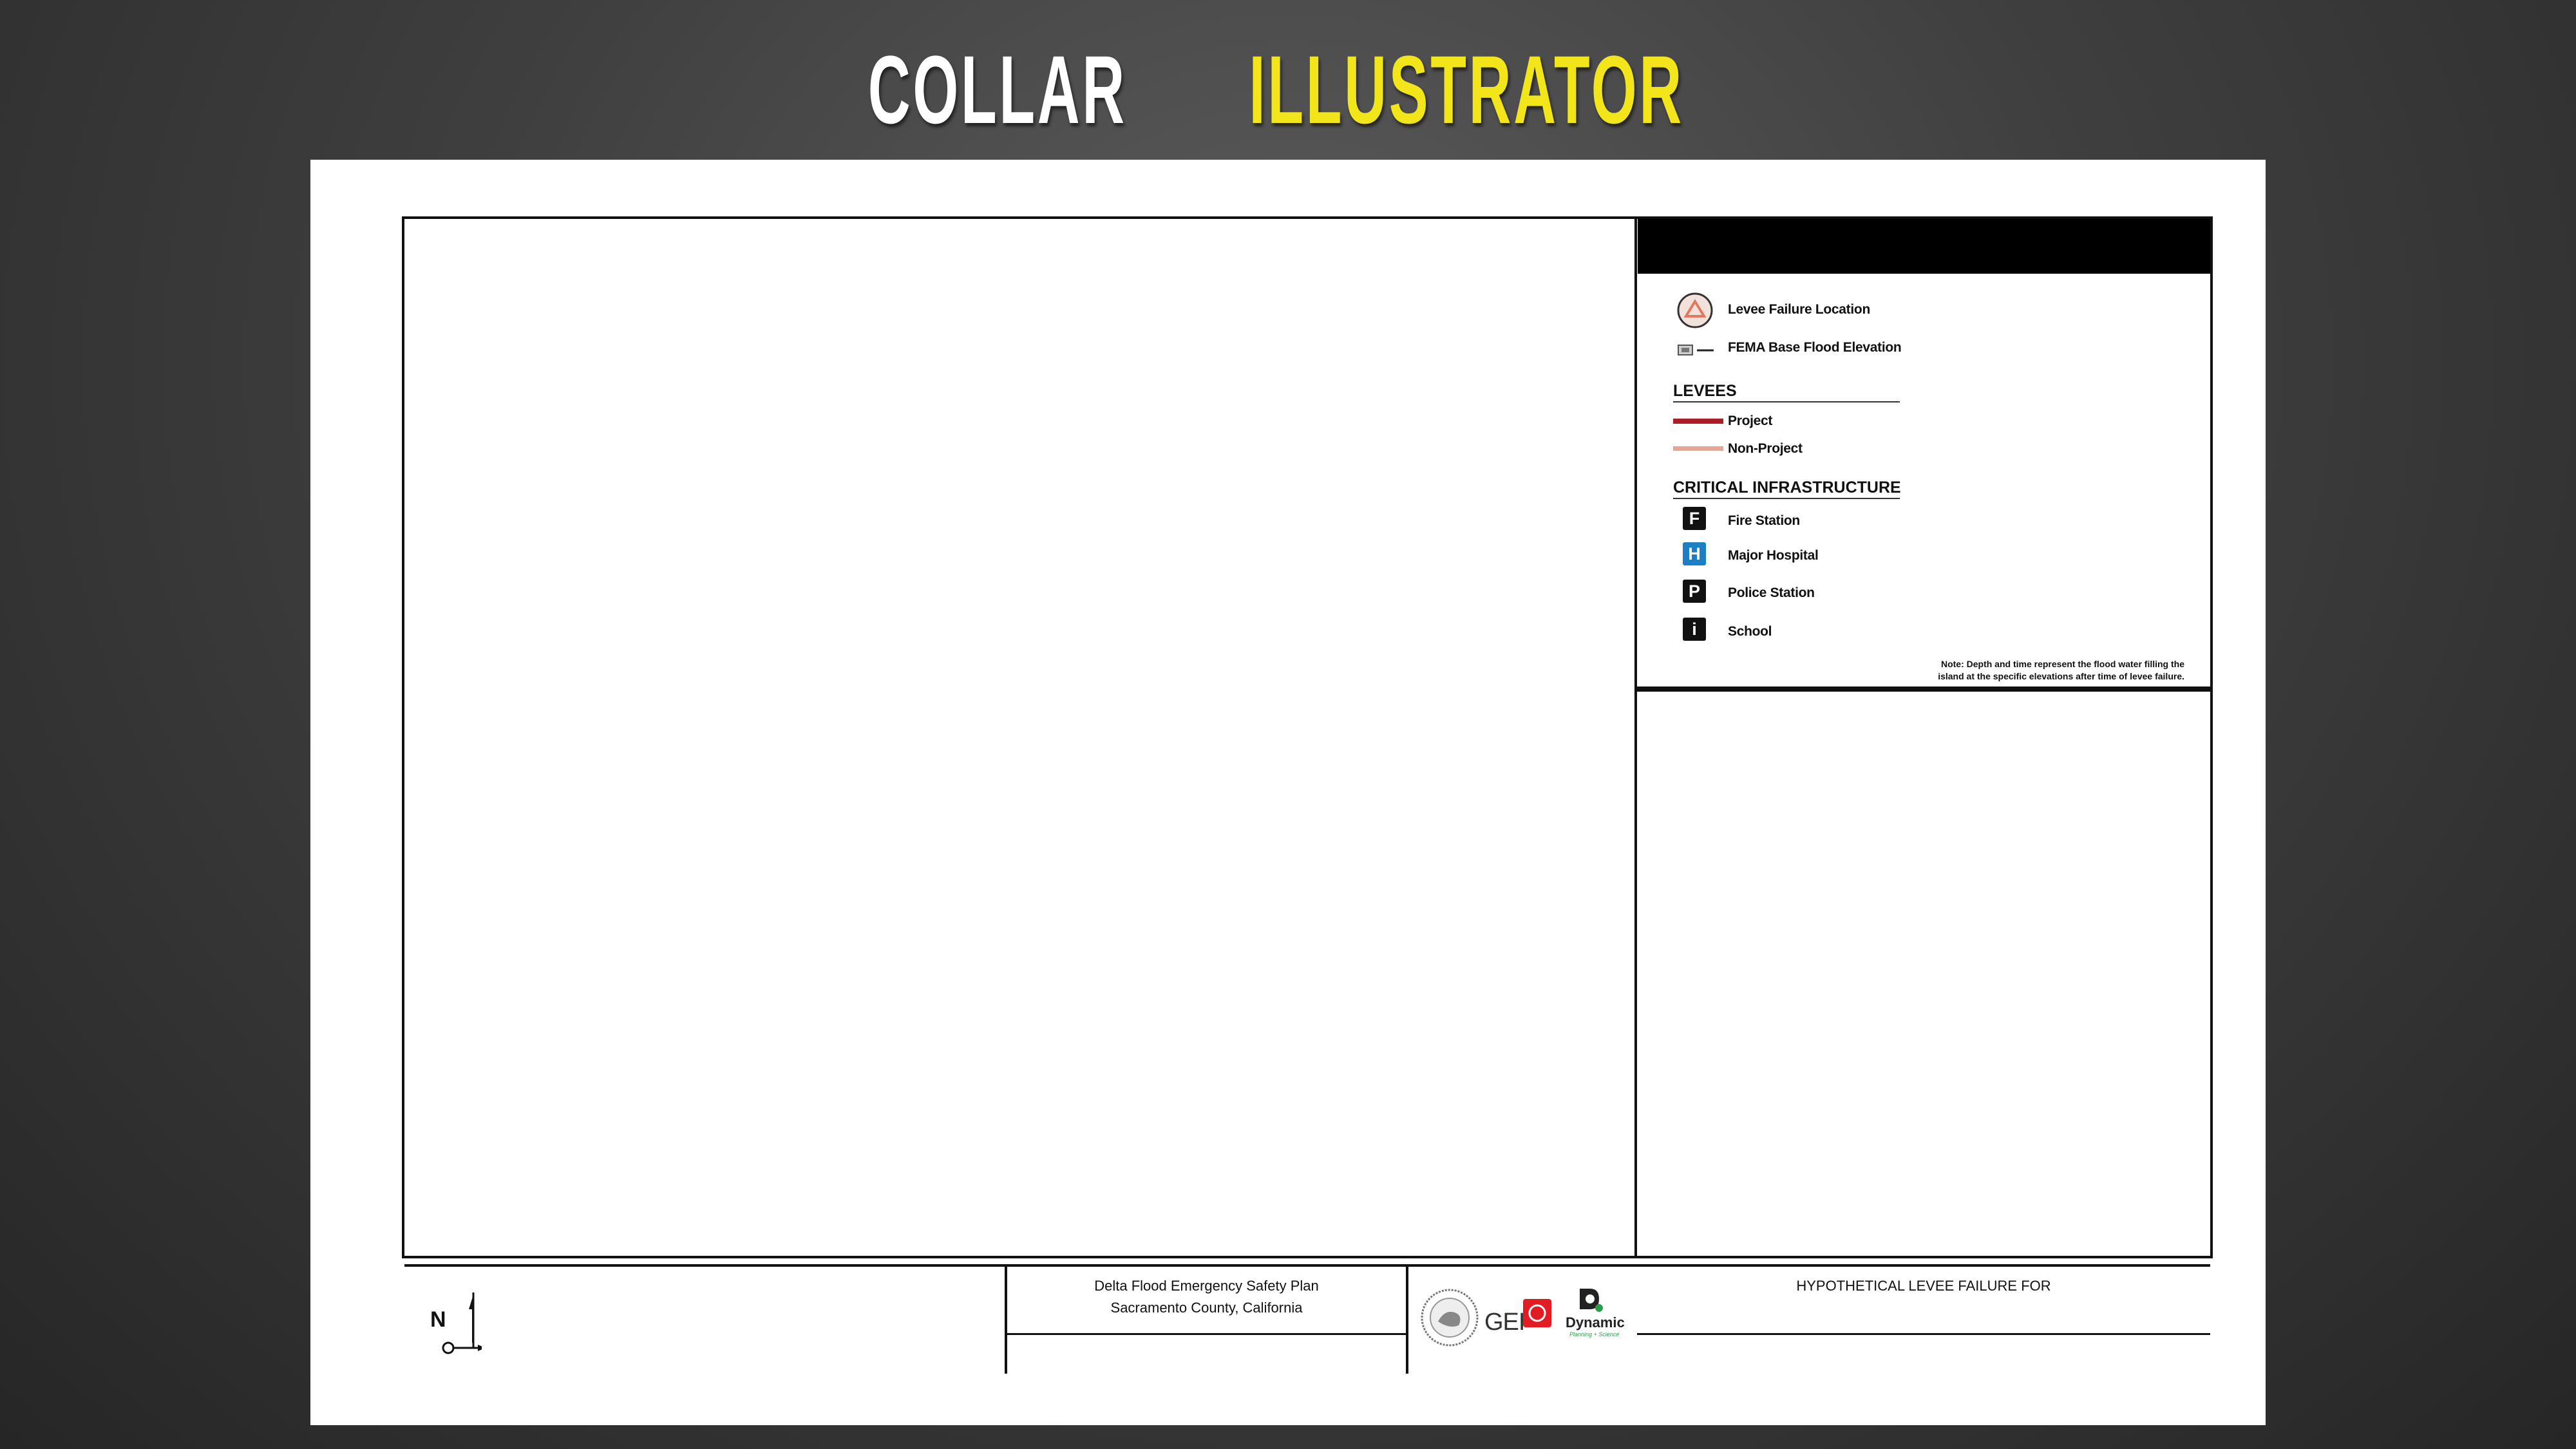 Image resolution: width=2576 pixels, height=1449 pixels. I want to click on title-white-word: COLLAR, so click(997, 89).